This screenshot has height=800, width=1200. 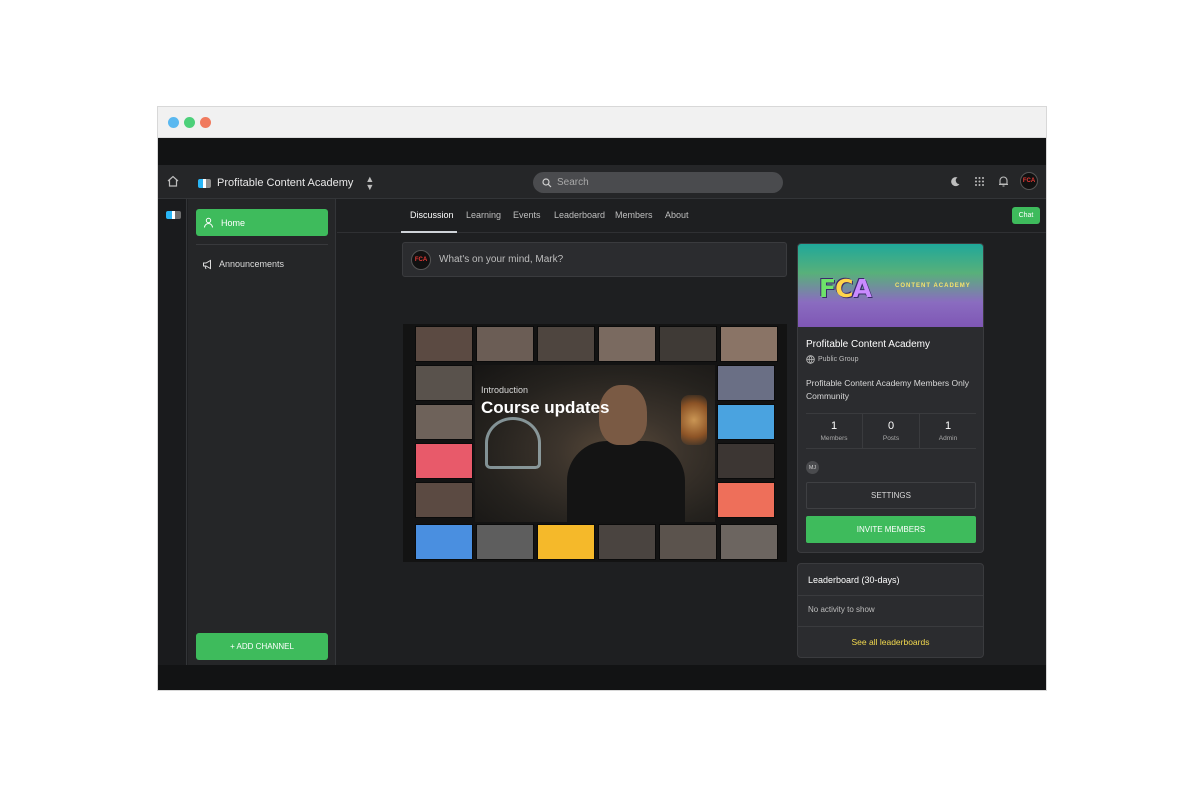 What do you see at coordinates (993, 181) in the screenshot?
I see `header-actions: FCA` at bounding box center [993, 181].